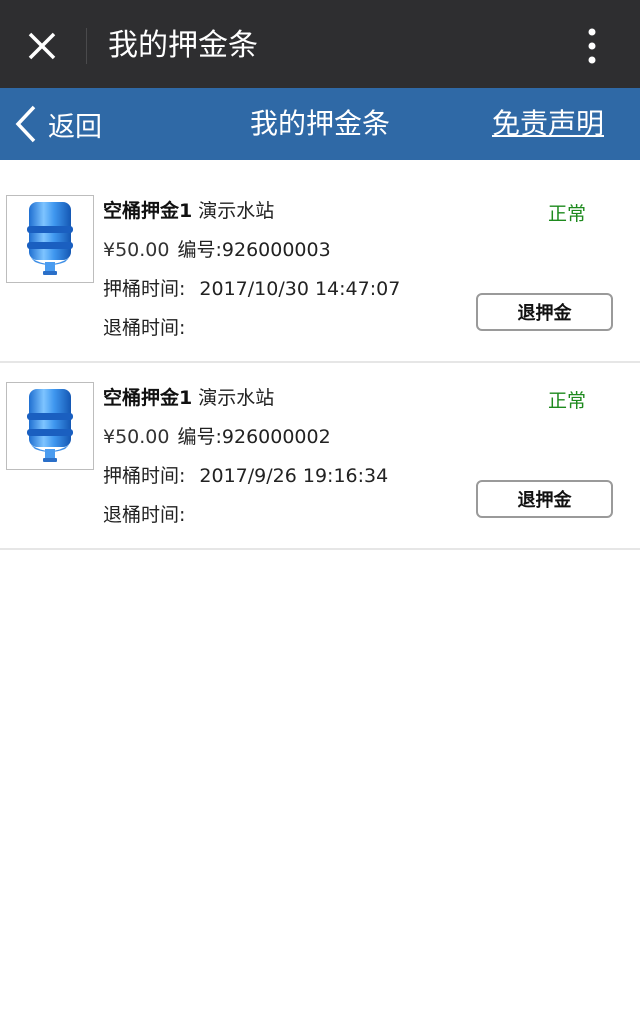  Describe the element at coordinates (276, 437) in the screenshot. I see `deposit-number: 926000002` at that location.